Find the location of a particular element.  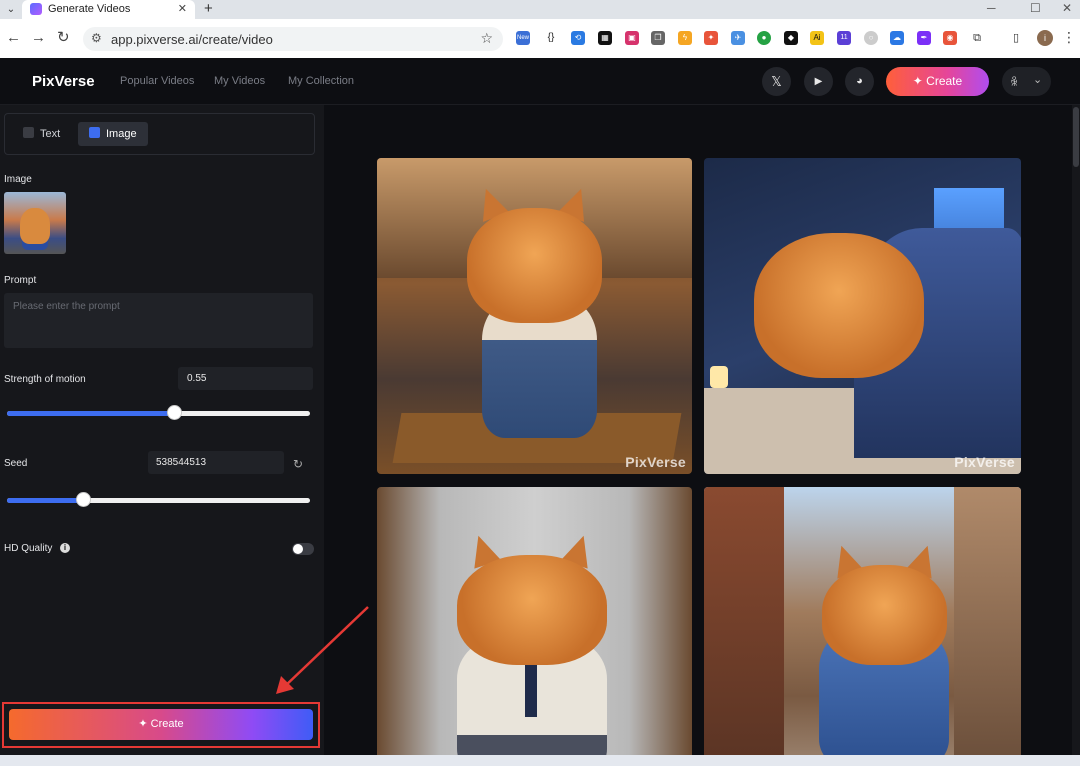

mode-image-label: Image is located at coordinates (121, 134).